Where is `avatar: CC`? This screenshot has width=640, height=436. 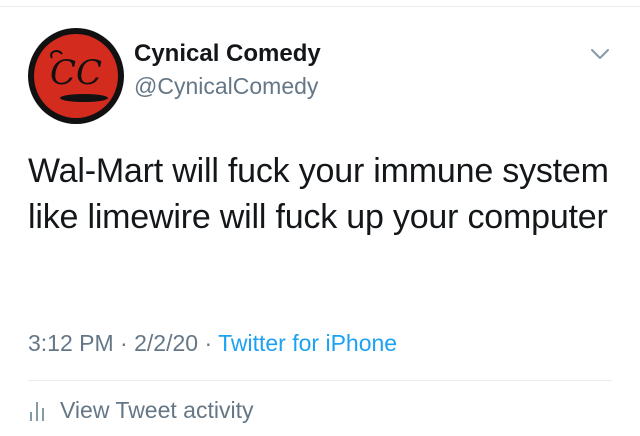 avatar: CC is located at coordinates (76, 76).